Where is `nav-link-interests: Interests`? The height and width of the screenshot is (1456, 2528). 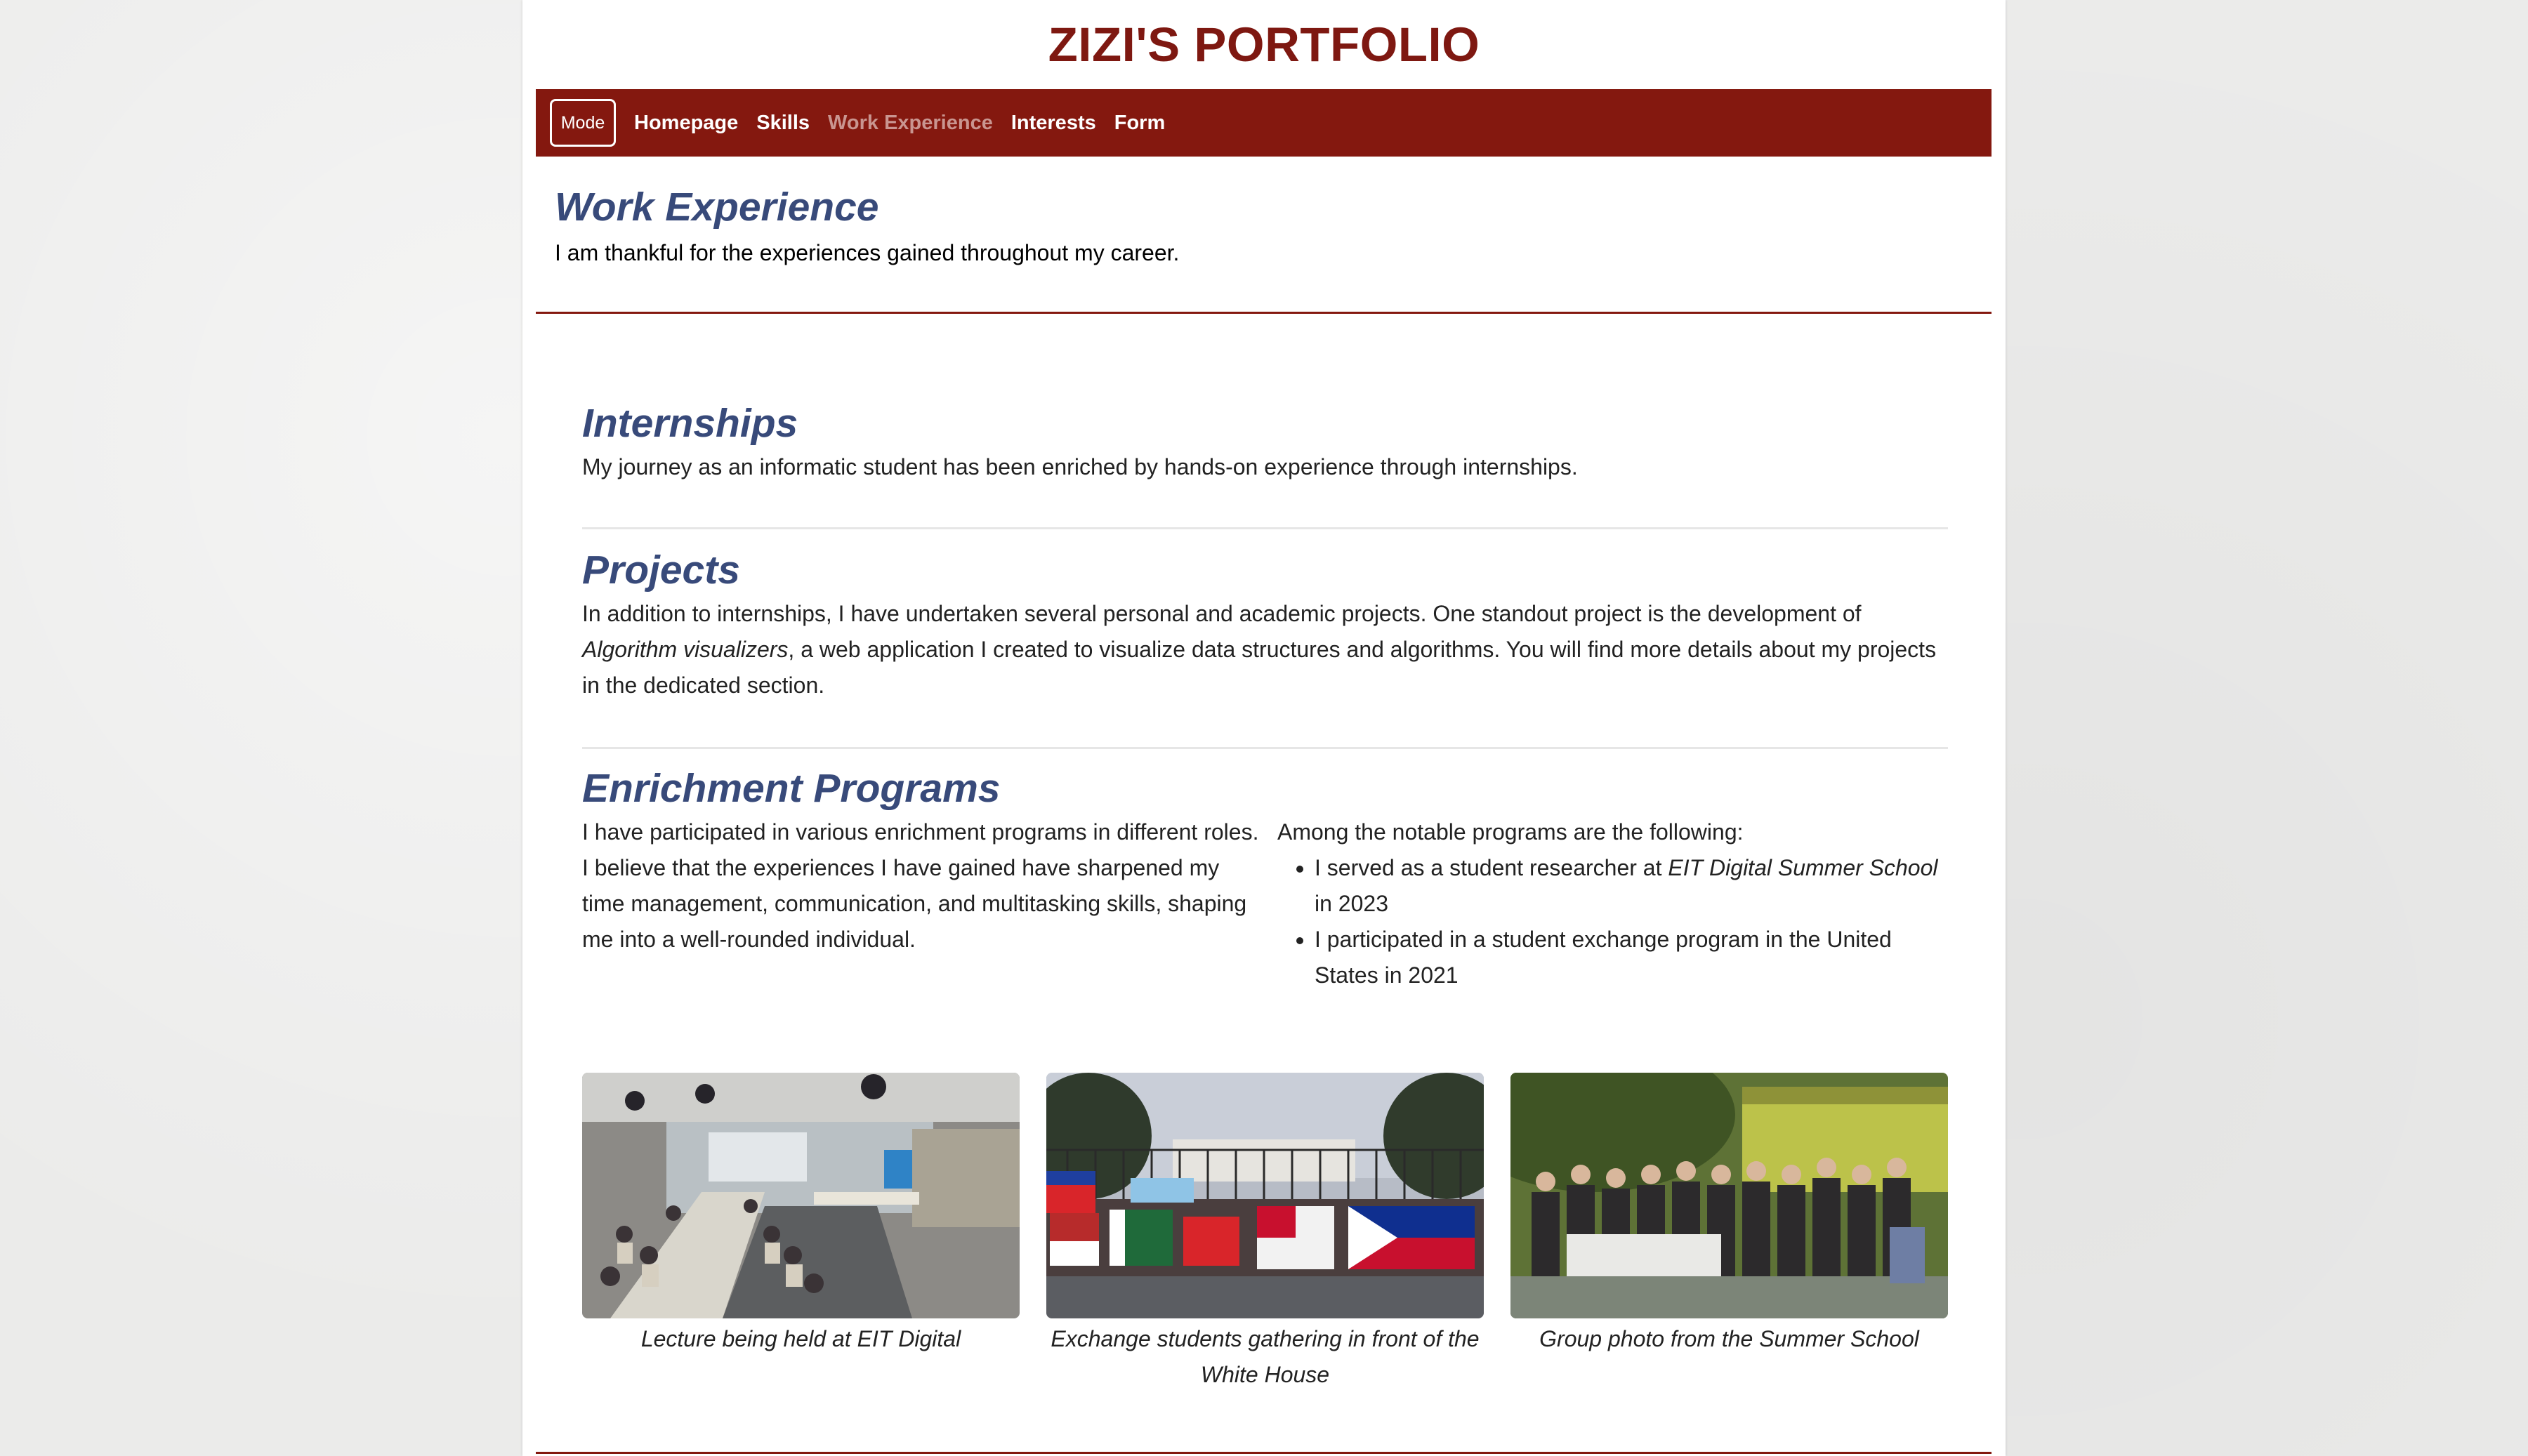 nav-link-interests: Interests is located at coordinates (1053, 123).